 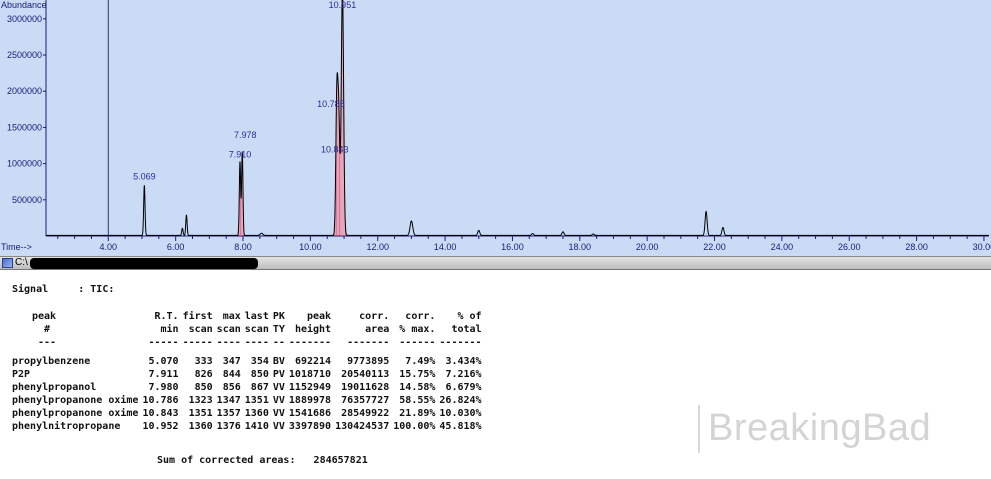 I want to click on x-tick-label: 24.00, so click(x=782, y=247).